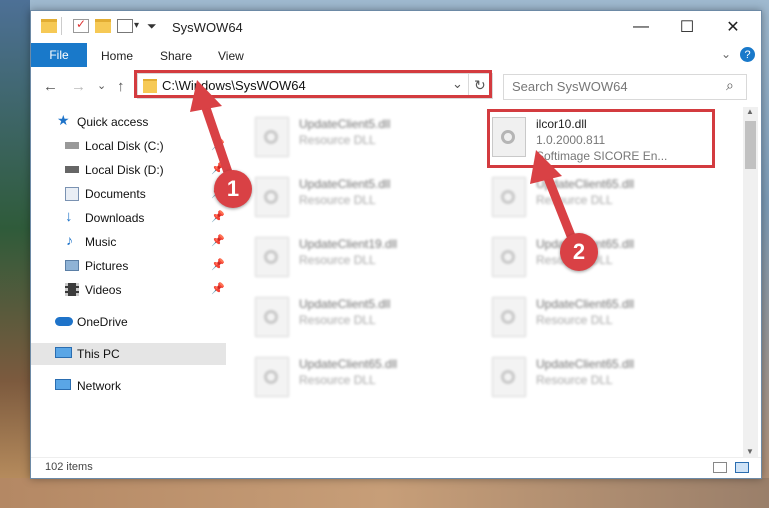 The height and width of the screenshot is (508, 769). What do you see at coordinates (206, 96) in the screenshot?
I see `arrow-1-head` at bounding box center [206, 96].